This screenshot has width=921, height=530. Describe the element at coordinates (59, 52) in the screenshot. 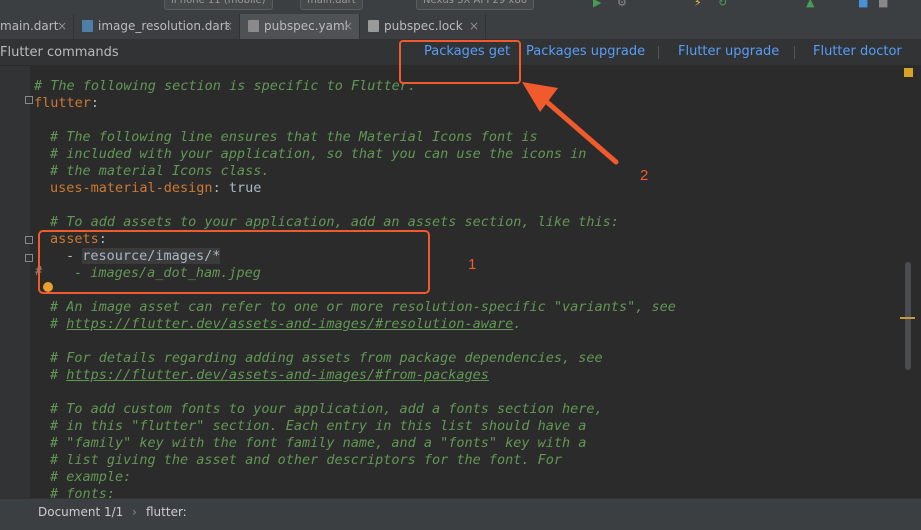

I see `flutter-commands-title: Flutter commands` at that location.